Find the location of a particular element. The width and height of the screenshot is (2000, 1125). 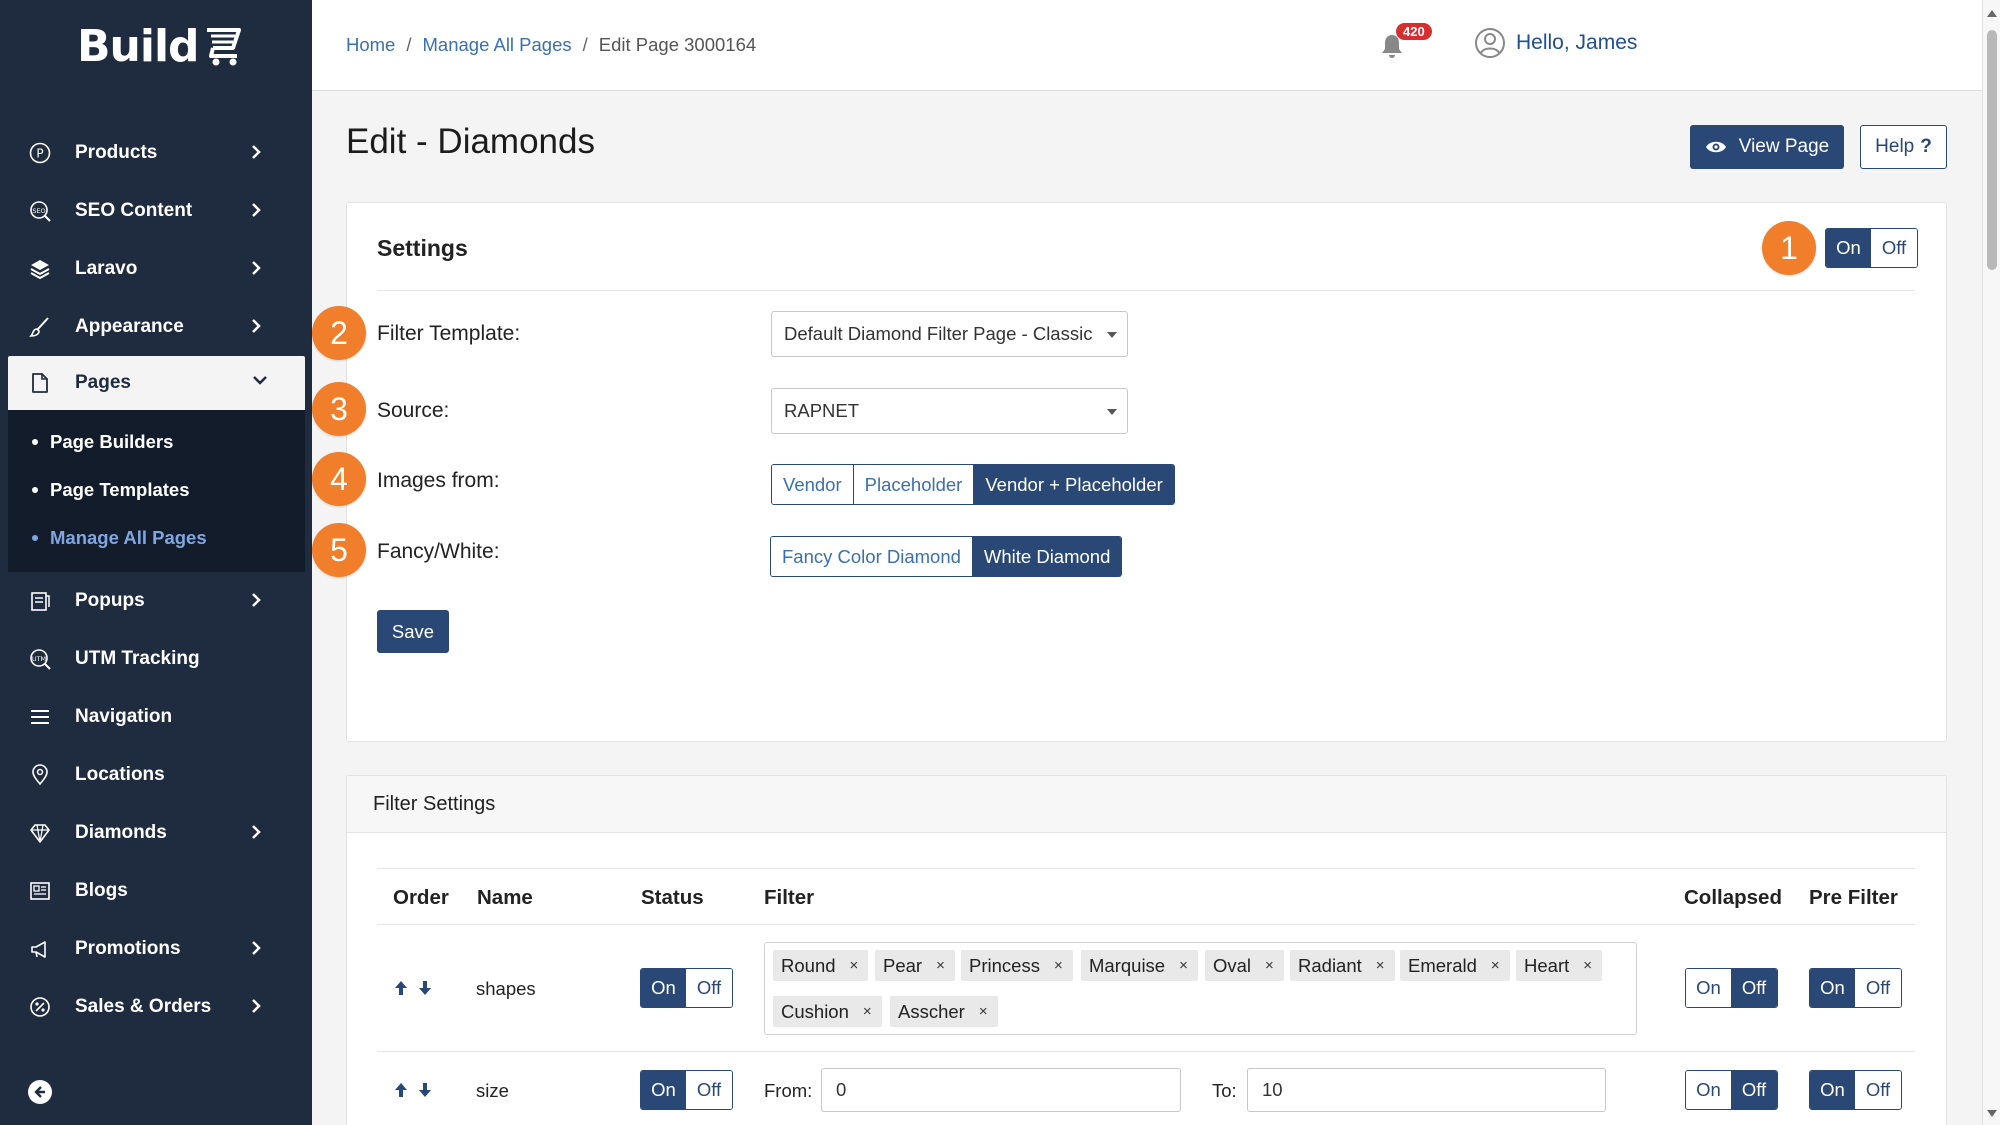

marker-3: 3 is located at coordinates (339, 409).